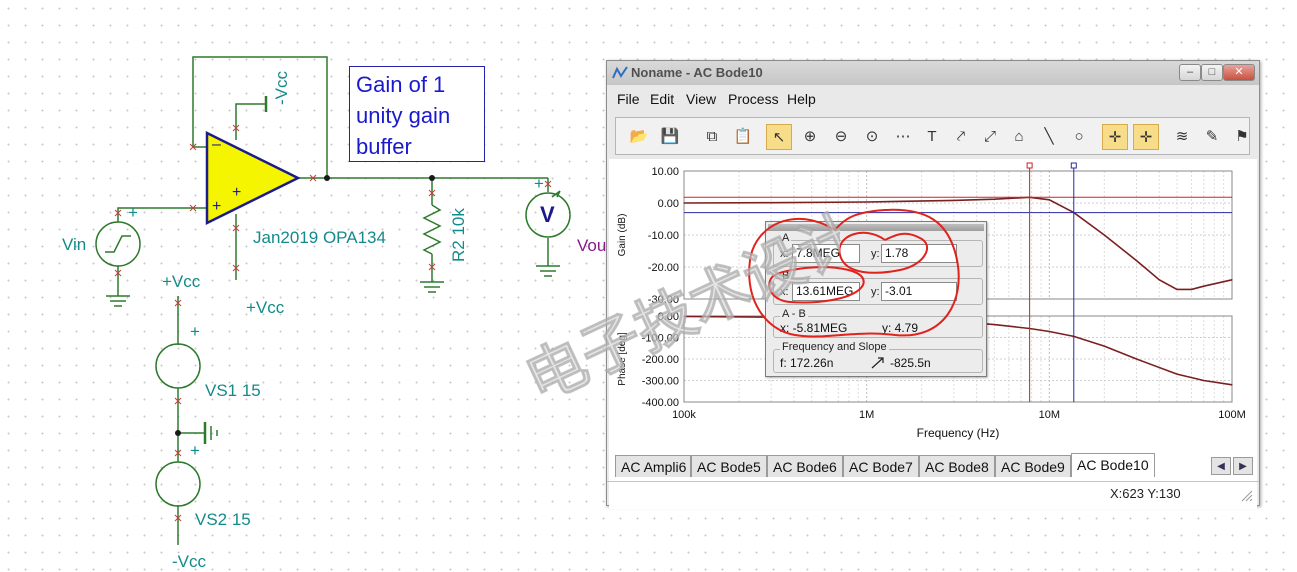 The height and width of the screenshot is (572, 1297). I want to click on menu-process: Process, so click(753, 99).